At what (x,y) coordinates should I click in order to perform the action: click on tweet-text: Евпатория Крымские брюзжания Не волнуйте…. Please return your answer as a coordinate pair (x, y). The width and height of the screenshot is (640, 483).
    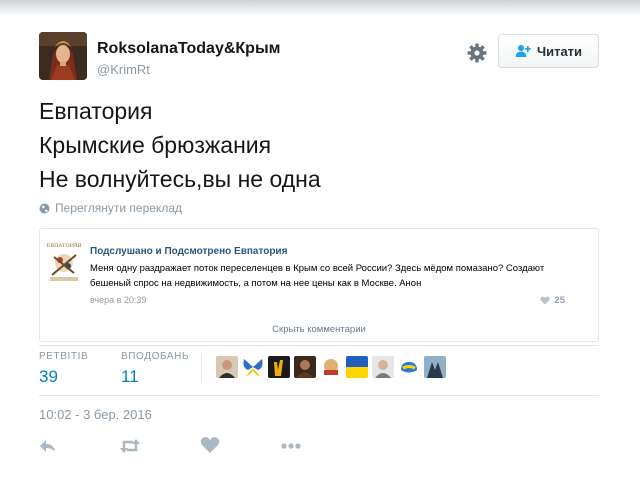
    Looking at the image, I should click on (180, 145).